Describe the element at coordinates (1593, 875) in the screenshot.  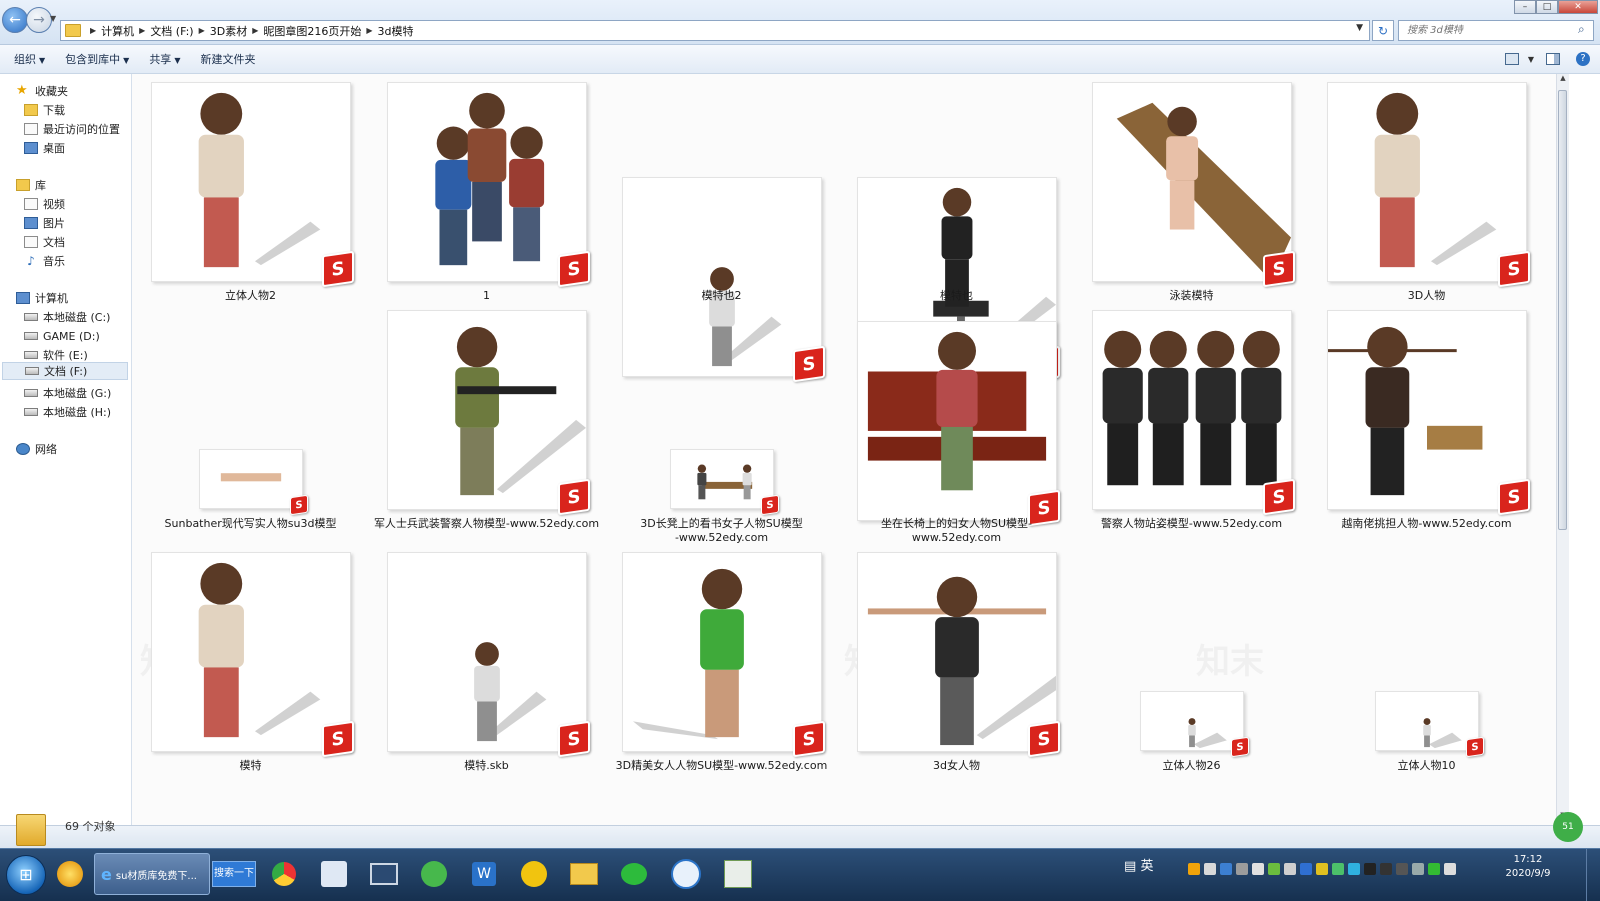
I see `show-desktop-button` at that location.